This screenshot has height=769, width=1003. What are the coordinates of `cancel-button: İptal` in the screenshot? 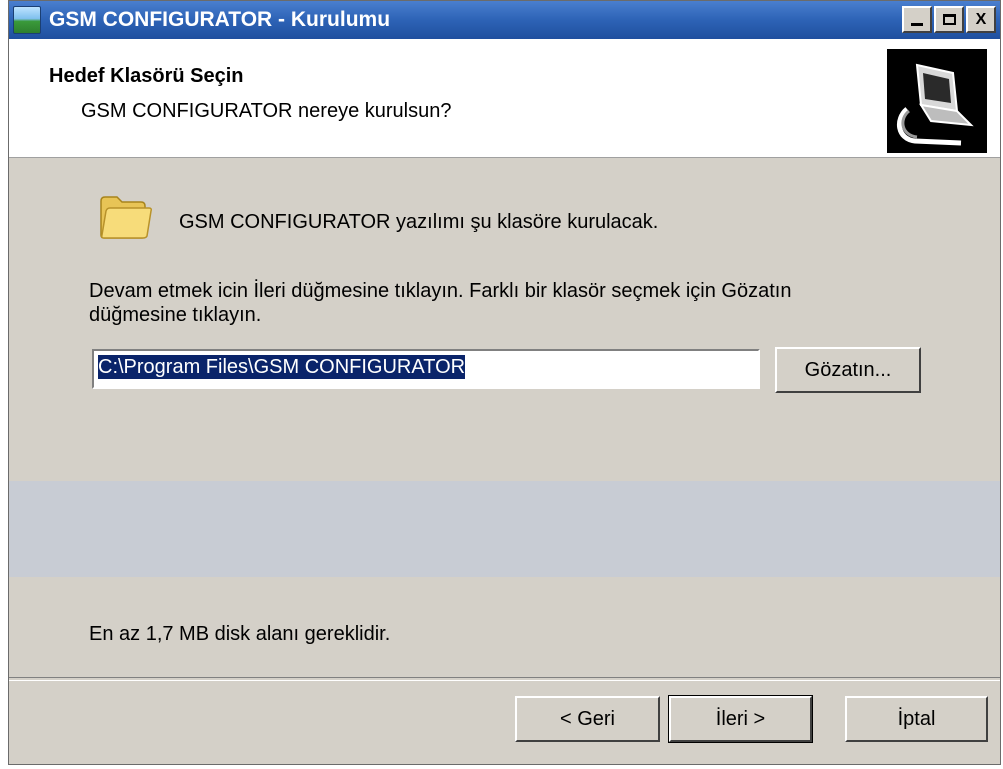 It's located at (916, 719).